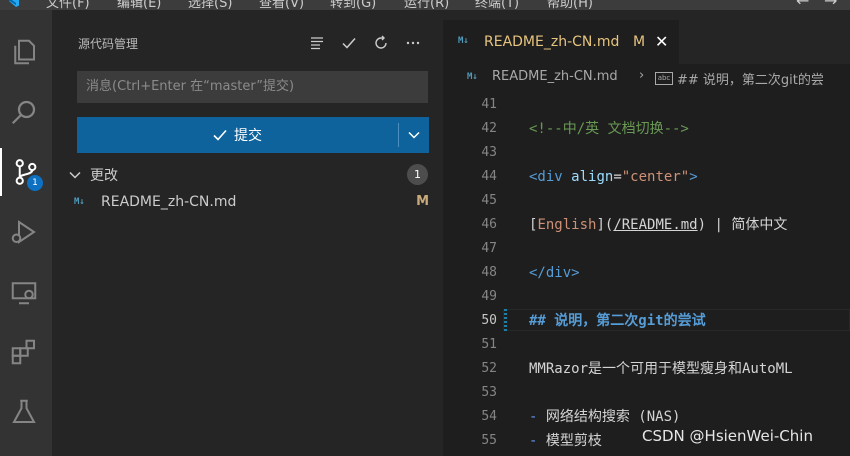 The height and width of the screenshot is (456, 850). Describe the element at coordinates (248, 175) in the screenshot. I see `changes-group-header: 更改 1` at that location.